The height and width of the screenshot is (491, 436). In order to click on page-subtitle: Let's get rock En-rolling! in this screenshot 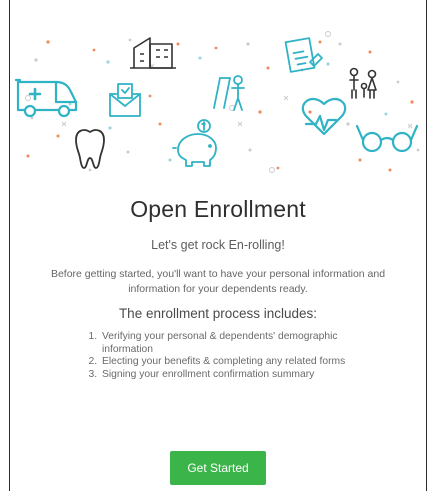, I will do `click(218, 245)`.